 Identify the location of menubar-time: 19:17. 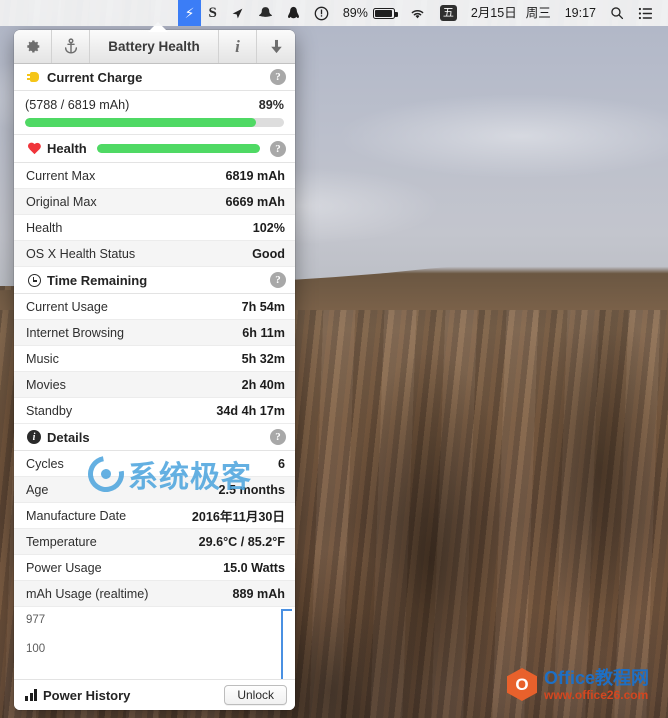
(580, 13).